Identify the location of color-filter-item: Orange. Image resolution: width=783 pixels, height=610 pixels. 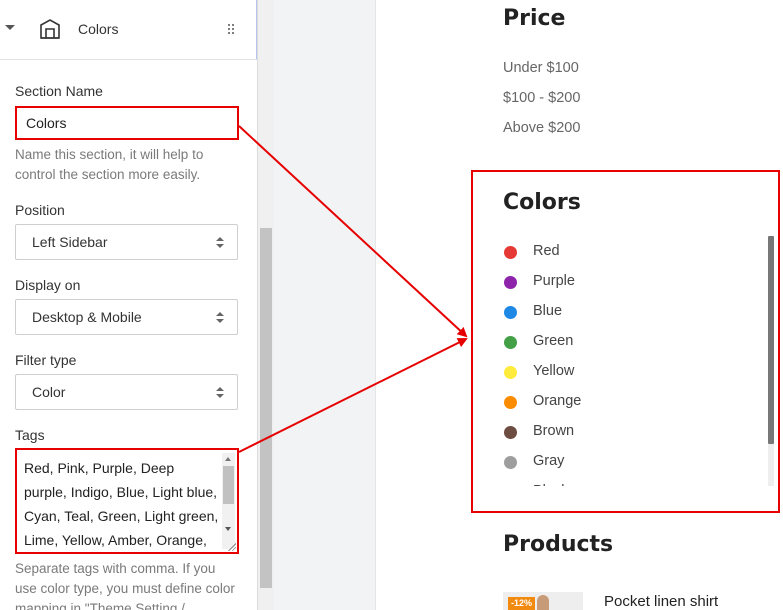
(633, 405).